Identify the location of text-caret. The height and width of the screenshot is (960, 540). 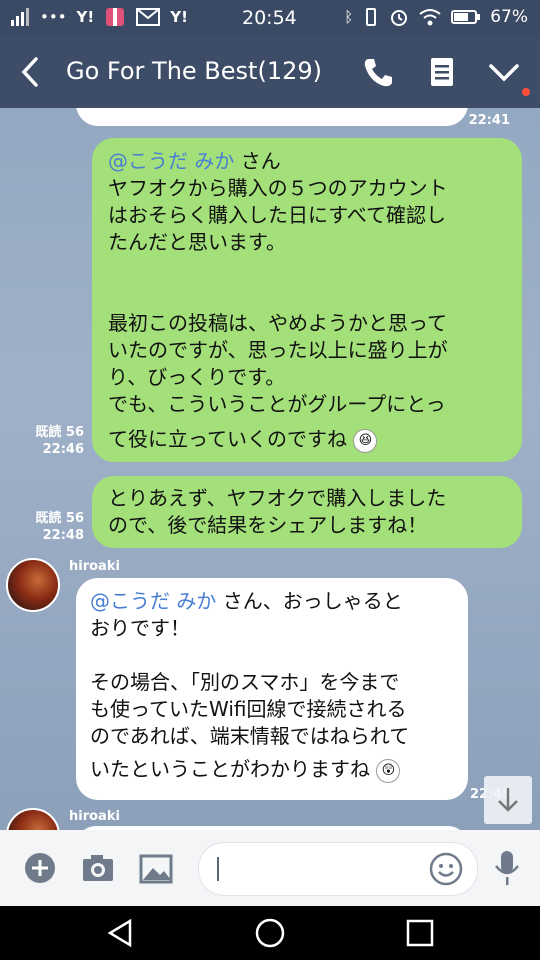
(218, 869).